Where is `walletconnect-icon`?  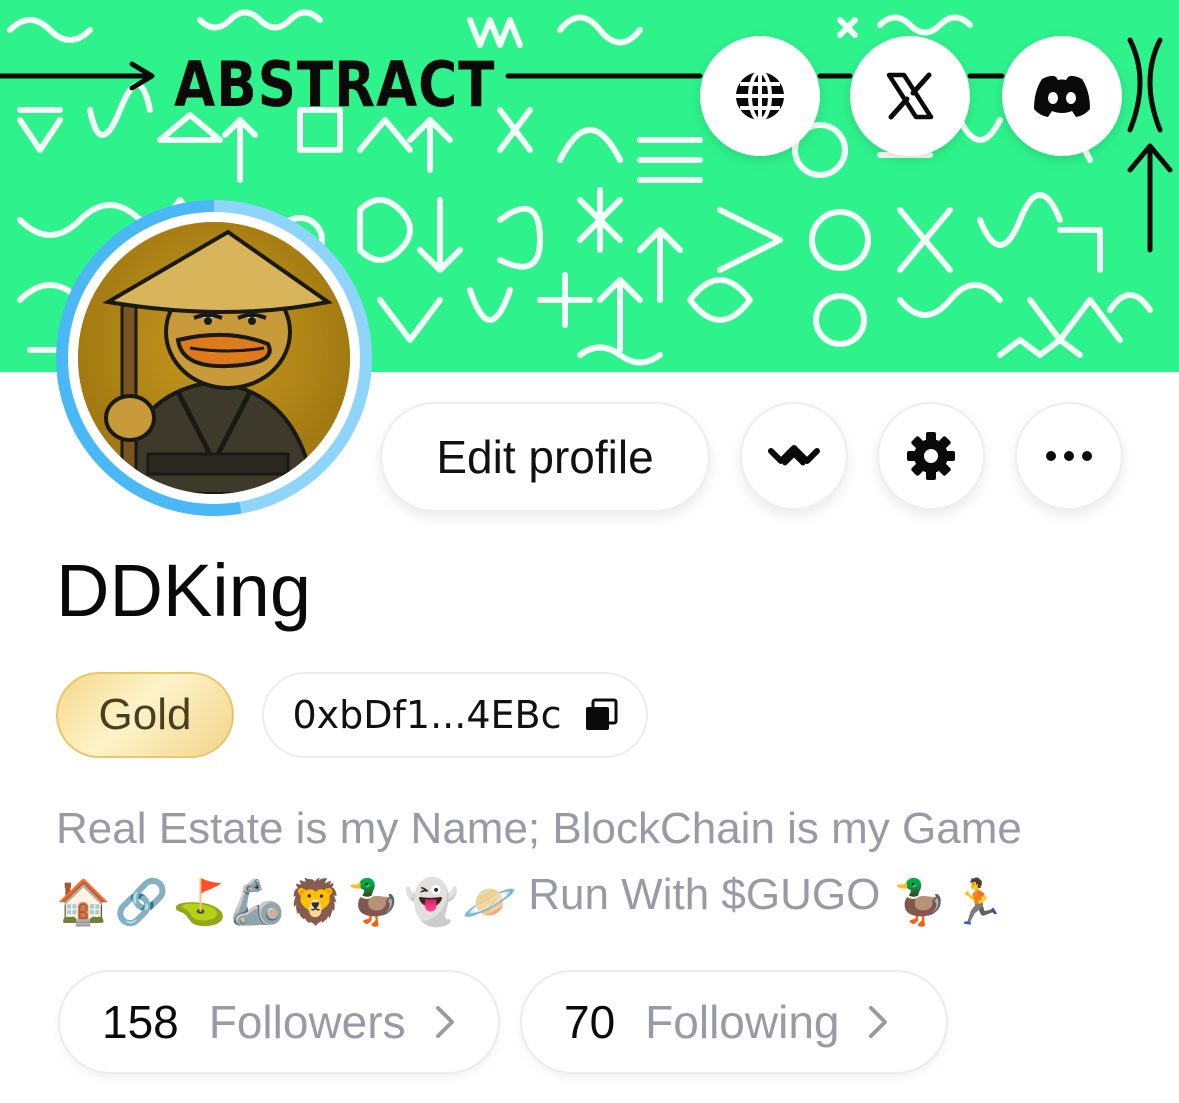
walletconnect-icon is located at coordinates (794, 455).